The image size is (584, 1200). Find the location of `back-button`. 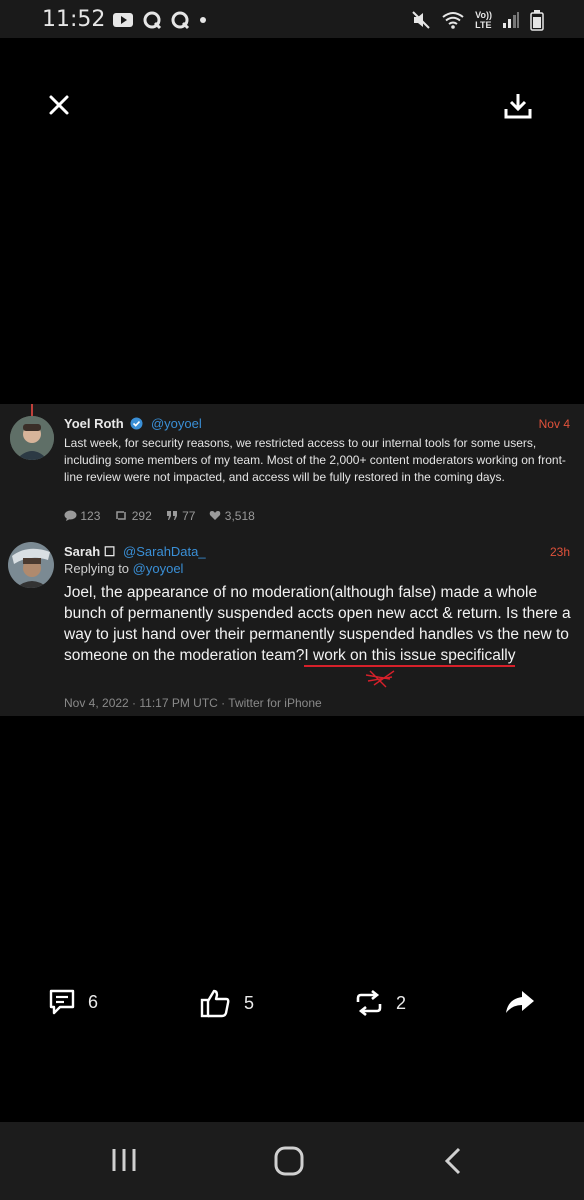

back-button is located at coordinates (453, 1163).